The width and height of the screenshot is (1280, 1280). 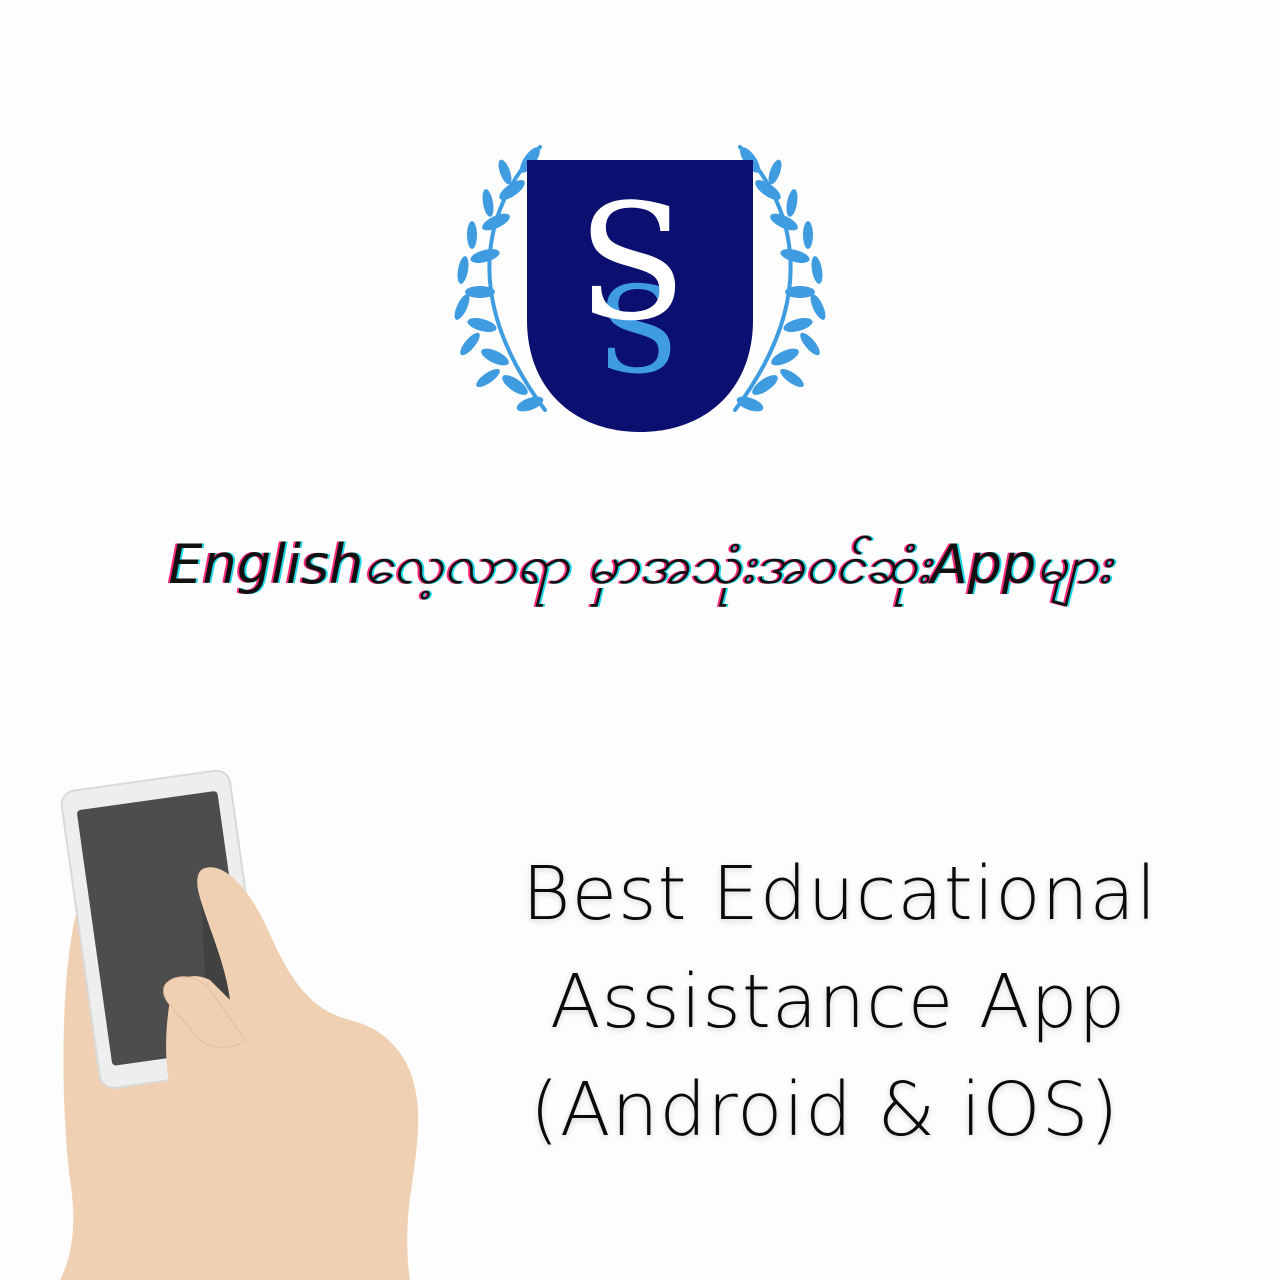 I want to click on tagline-line-2: Assistance App, so click(x=838, y=1002).